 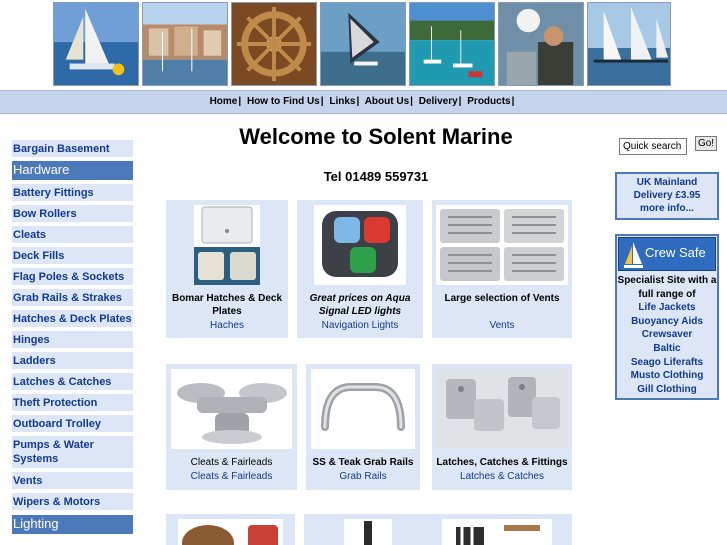 I want to click on page-title: Welcome to Solent Marine, so click(x=376, y=136).